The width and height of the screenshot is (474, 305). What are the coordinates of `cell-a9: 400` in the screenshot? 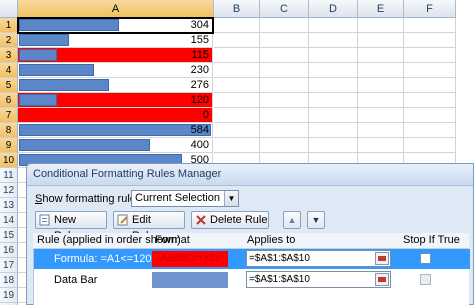 It's located at (115, 145).